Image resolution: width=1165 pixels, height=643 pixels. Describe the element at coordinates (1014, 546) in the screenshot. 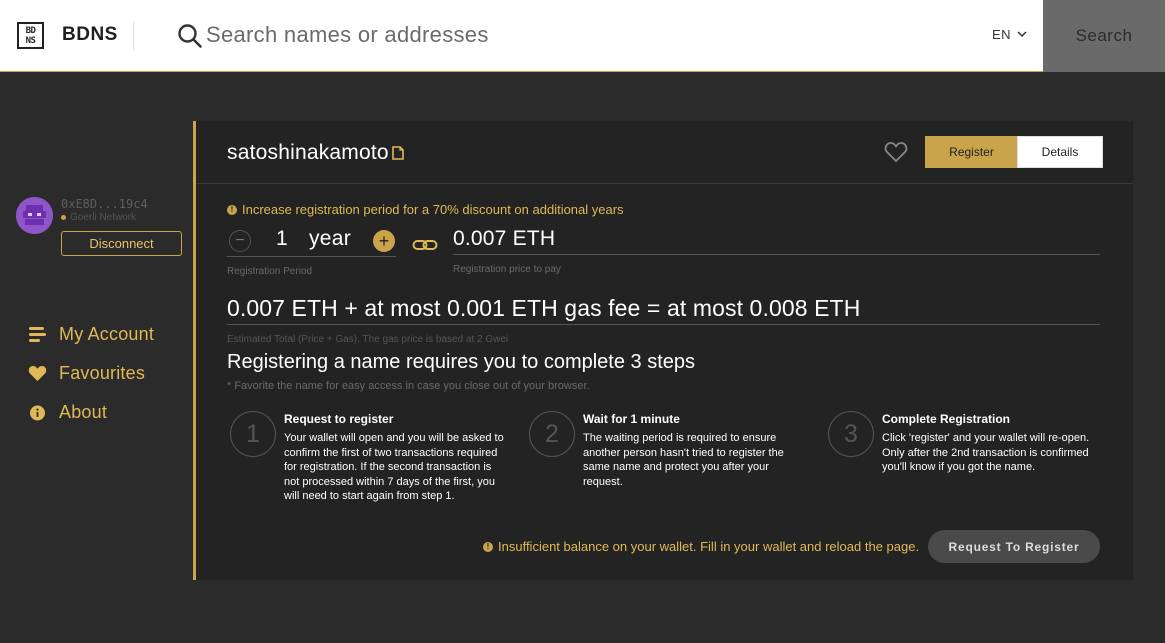

I see `request-to-register-button: Request To Register` at that location.